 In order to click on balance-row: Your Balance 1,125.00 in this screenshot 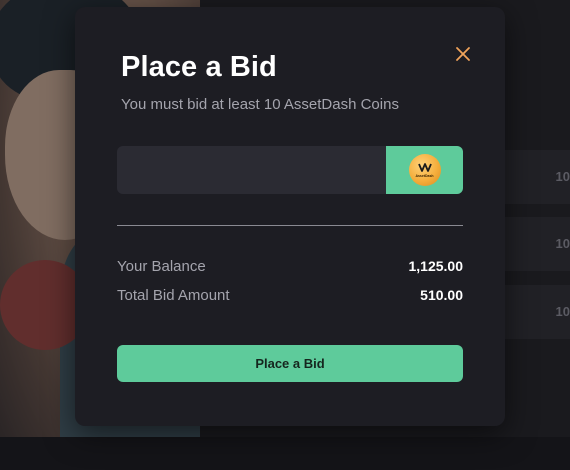, I will do `click(290, 266)`.